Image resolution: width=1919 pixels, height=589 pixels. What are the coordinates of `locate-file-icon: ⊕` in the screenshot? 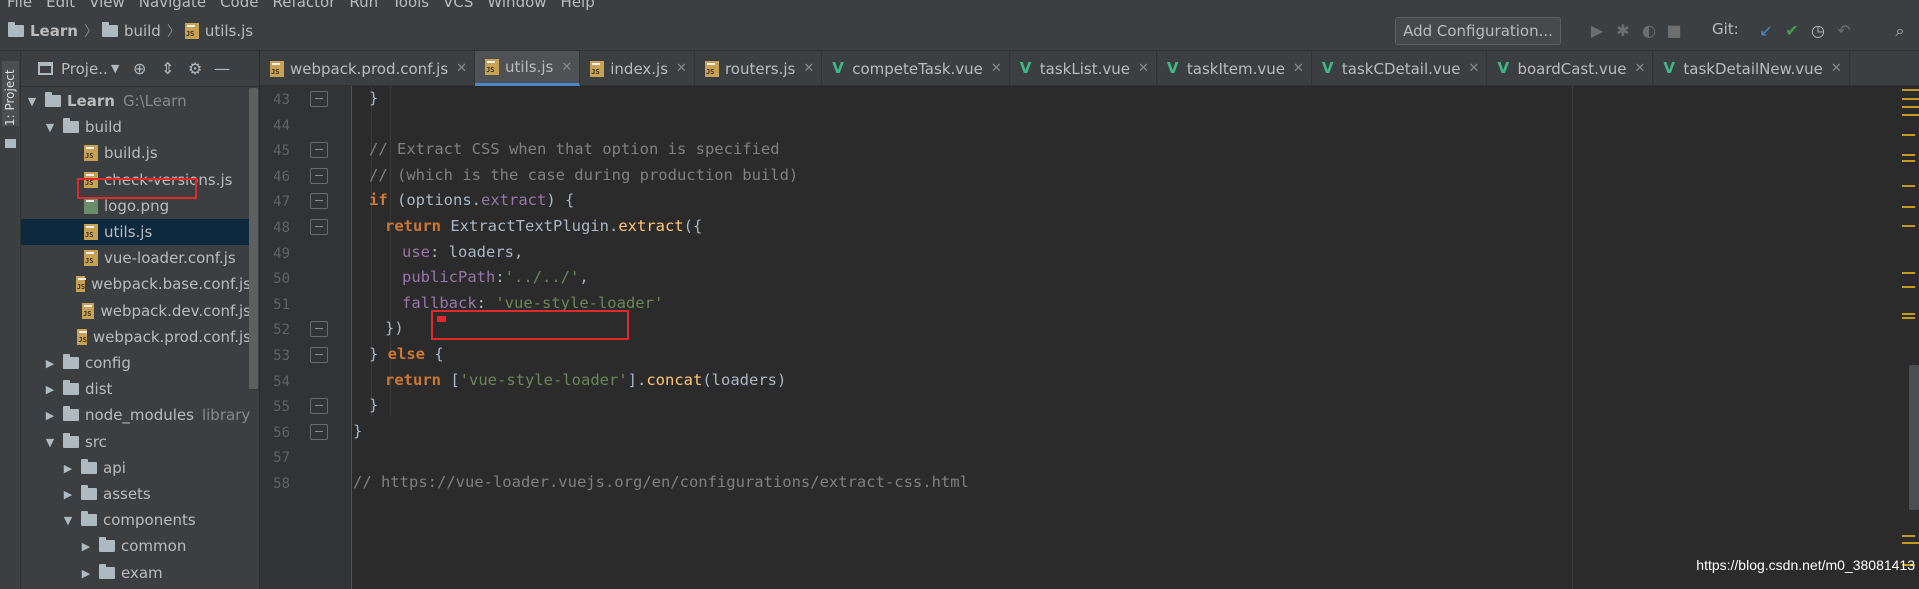 It's located at (139, 68).